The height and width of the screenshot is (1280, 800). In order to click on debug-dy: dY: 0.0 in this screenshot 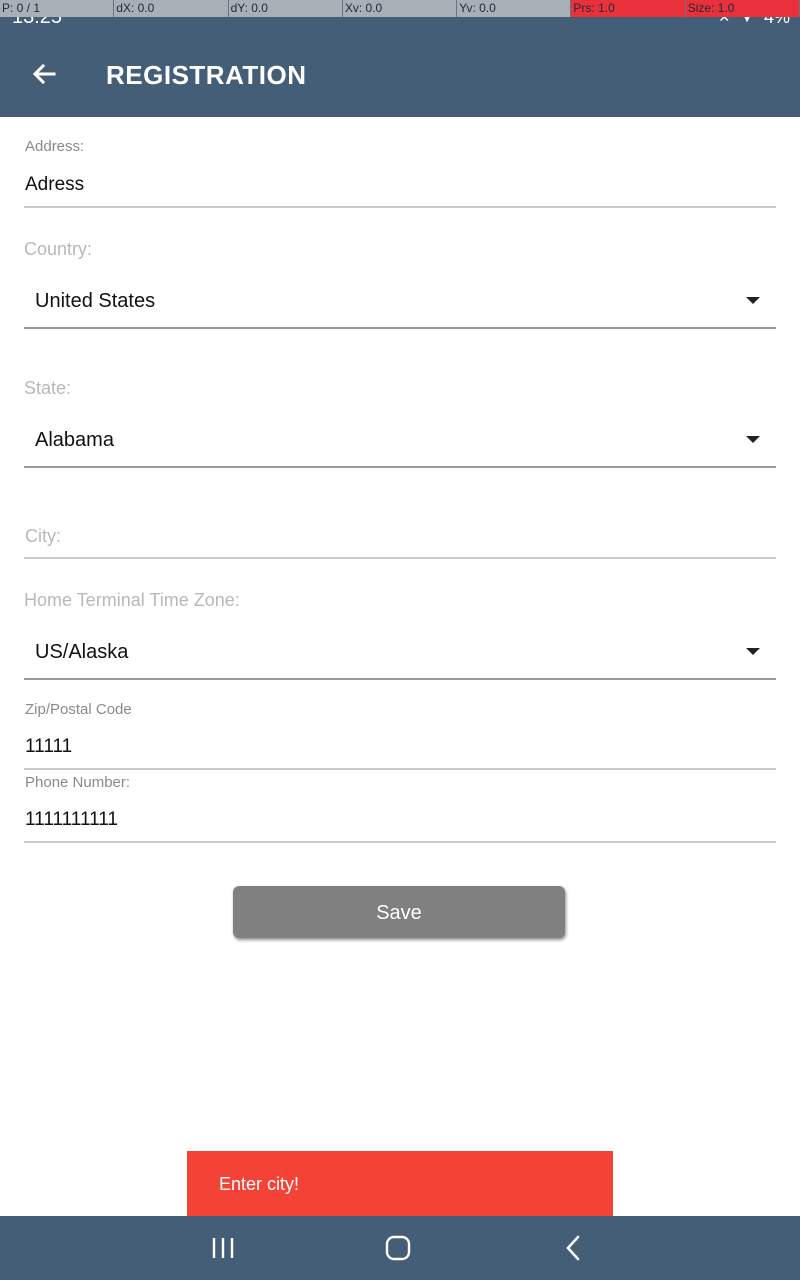, I will do `click(286, 8)`.